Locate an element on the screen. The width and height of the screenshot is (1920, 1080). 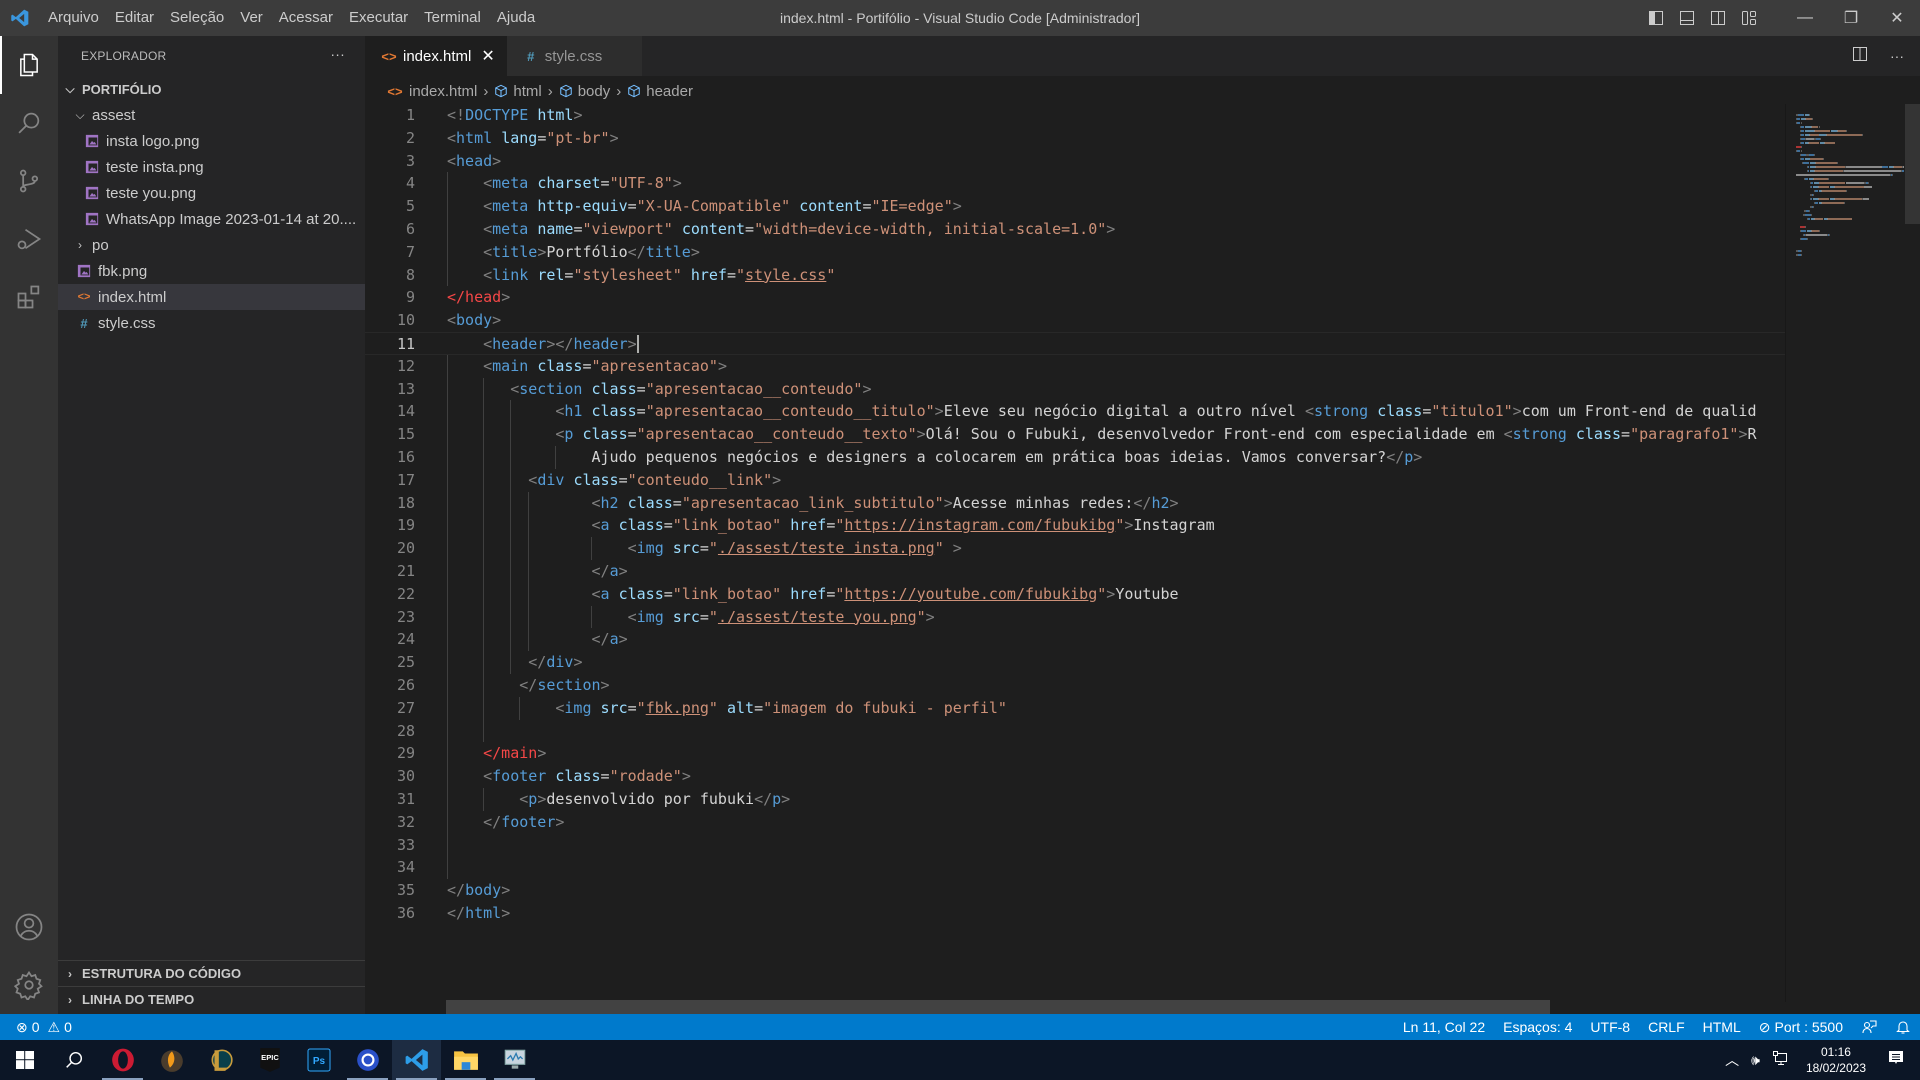
minimap is located at coordinates (1845, 553).